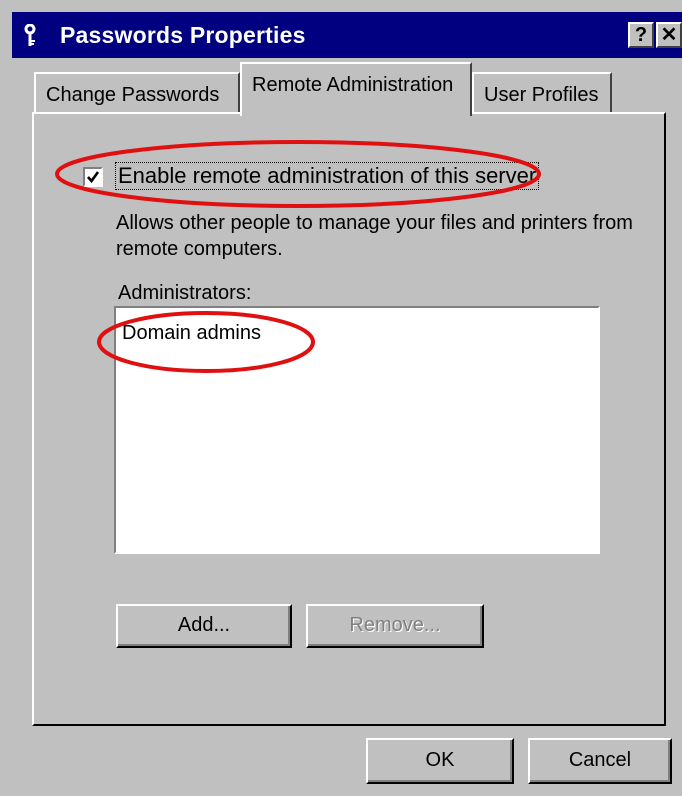 Image resolution: width=682 pixels, height=796 pixels. What do you see at coordinates (440, 761) in the screenshot?
I see `ok-button: OK` at bounding box center [440, 761].